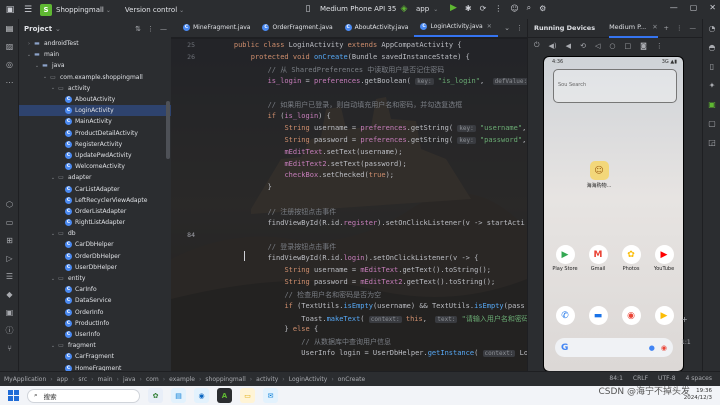 This screenshot has height=405, width=720. I want to click on tree-item: C OrderInfo, so click(95, 312).